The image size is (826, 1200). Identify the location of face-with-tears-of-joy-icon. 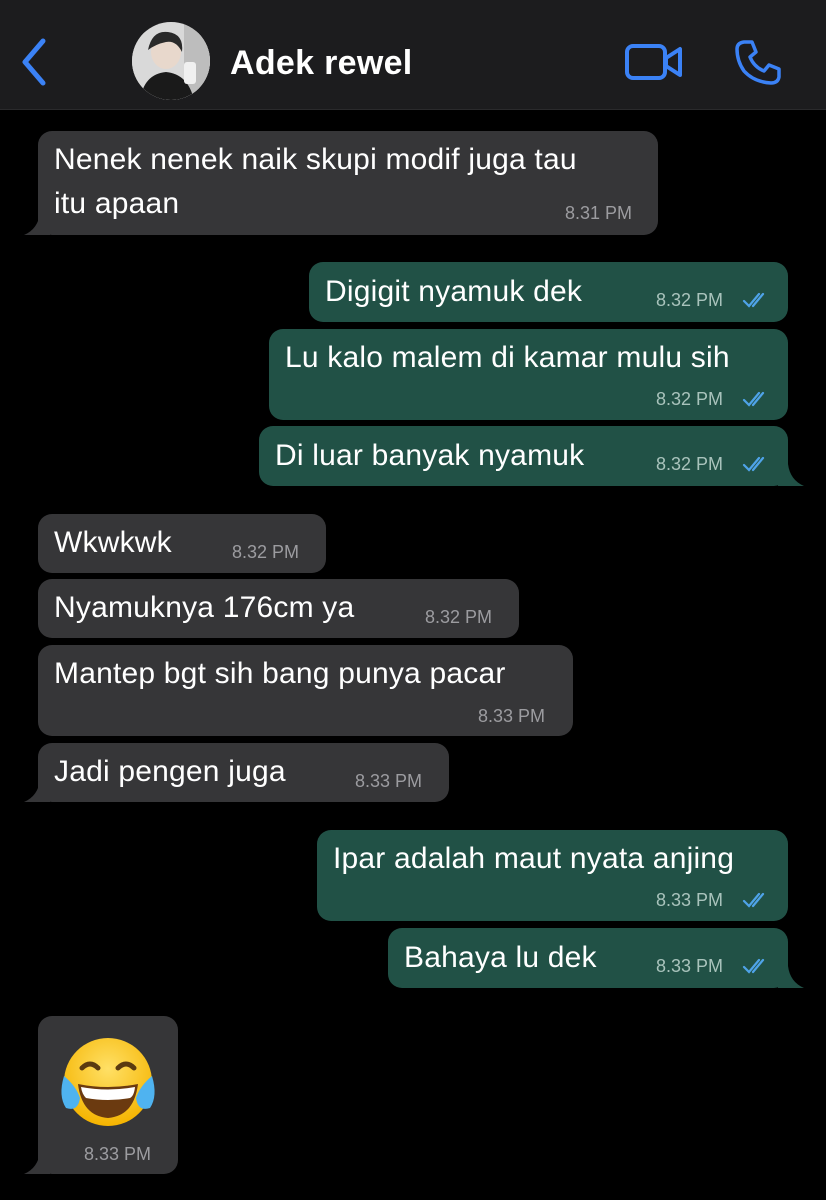
(108, 1082).